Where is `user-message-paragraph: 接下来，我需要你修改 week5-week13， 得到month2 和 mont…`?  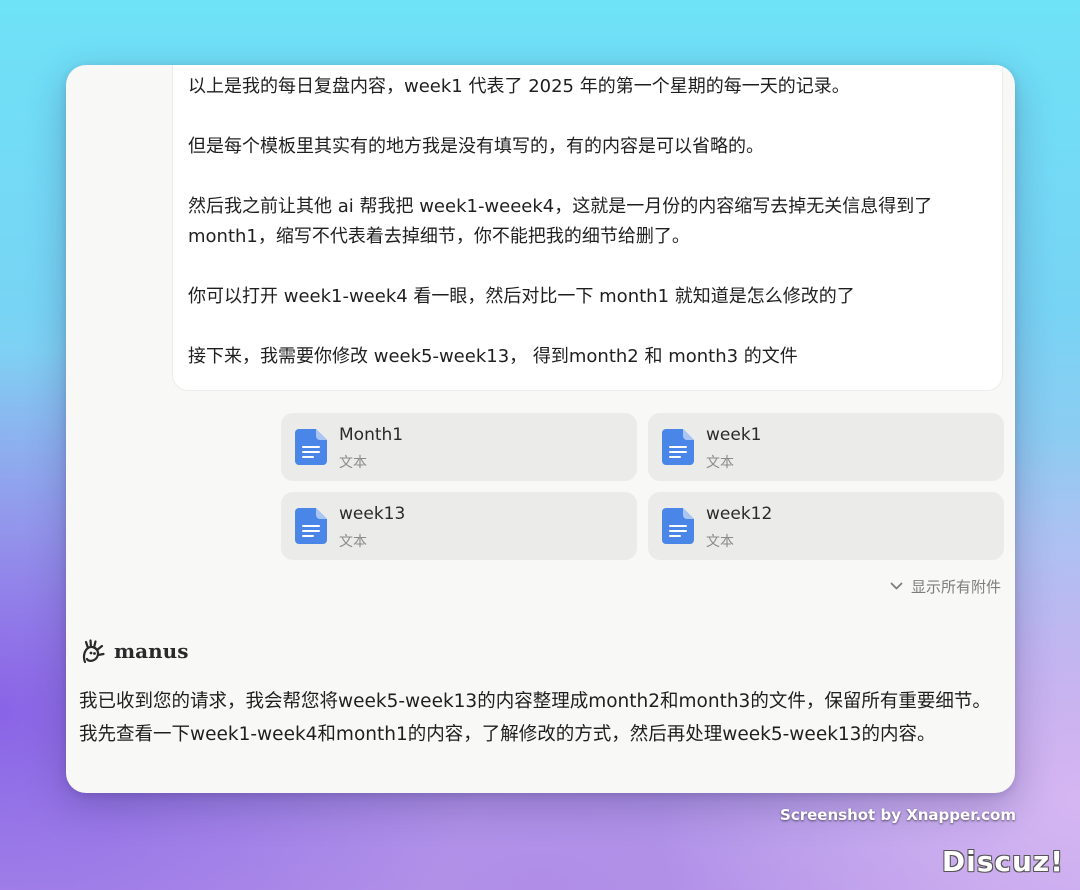 user-message-paragraph: 接下来，我需要你修改 week5-week13， 得到month2 和 mont… is located at coordinates (493, 356).